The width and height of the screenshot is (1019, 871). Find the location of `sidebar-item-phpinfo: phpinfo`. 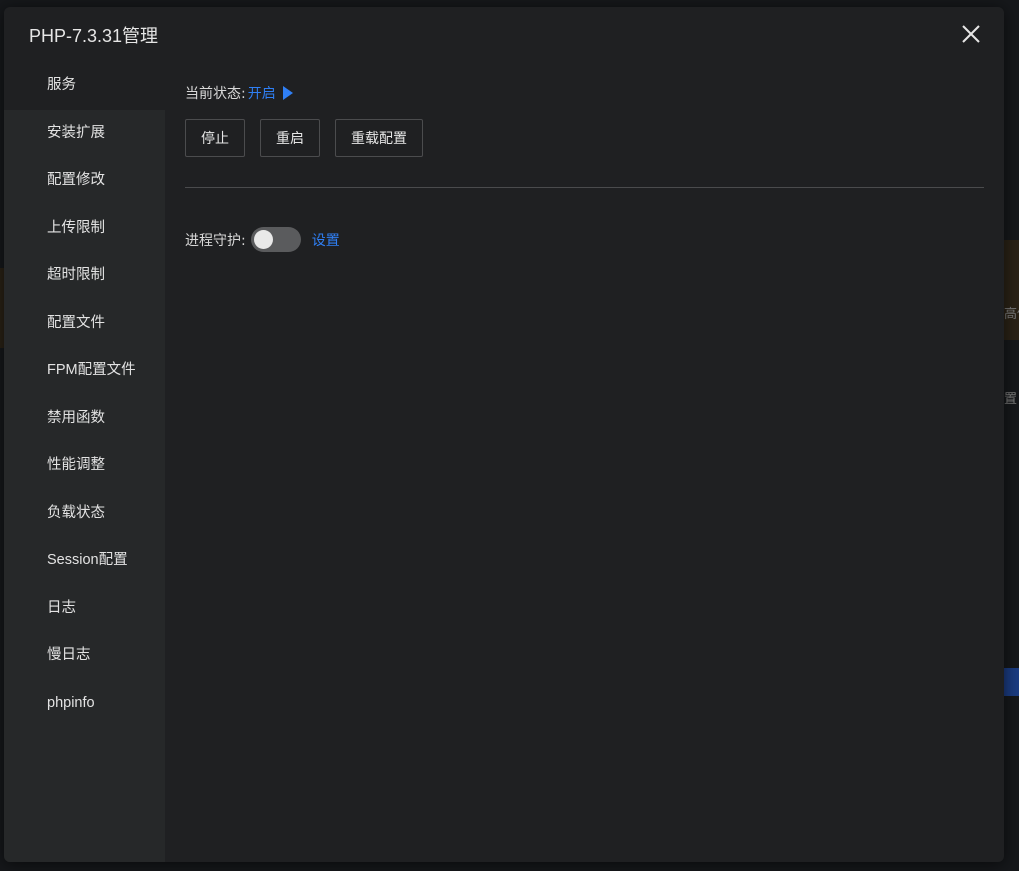

sidebar-item-phpinfo: phpinfo is located at coordinates (84, 704).